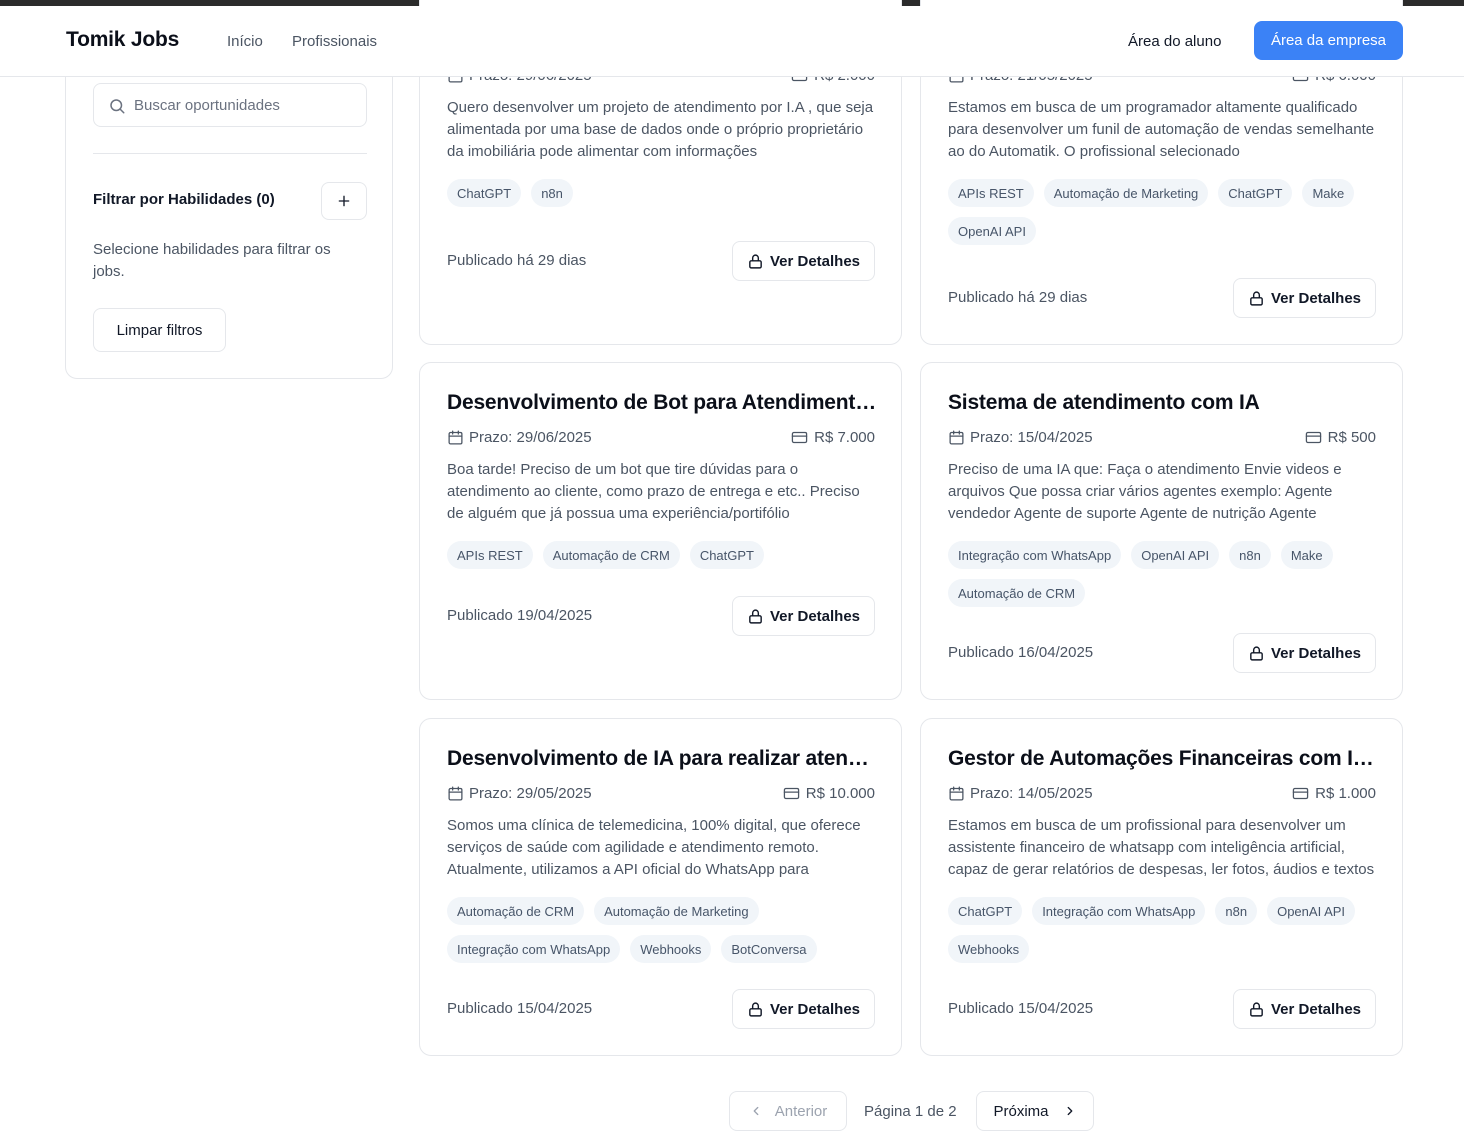  Describe the element at coordinates (1162, 298) in the screenshot. I see `job-footer: Publicado há 29 dias Ver Detalhes` at that location.